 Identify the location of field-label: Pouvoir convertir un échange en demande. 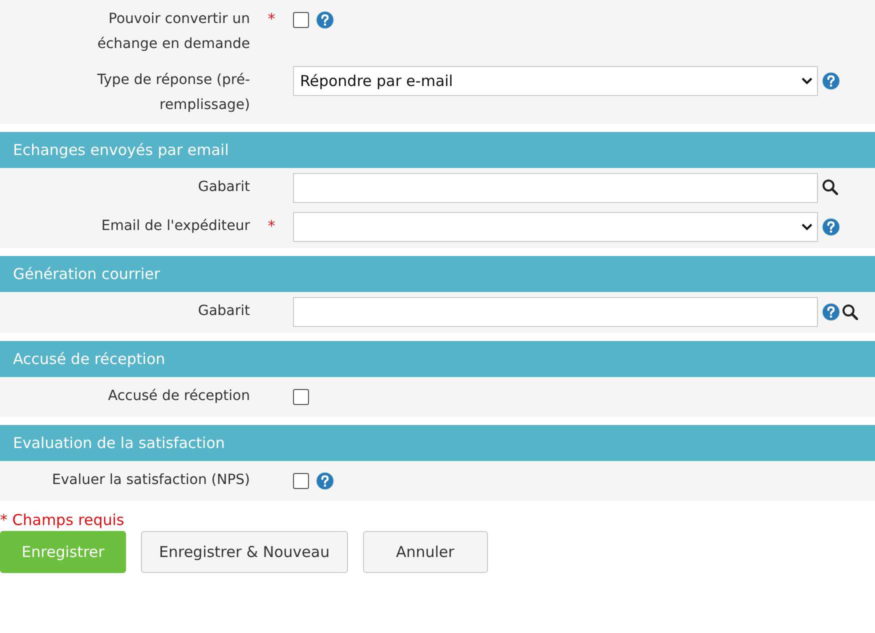
(173, 32).